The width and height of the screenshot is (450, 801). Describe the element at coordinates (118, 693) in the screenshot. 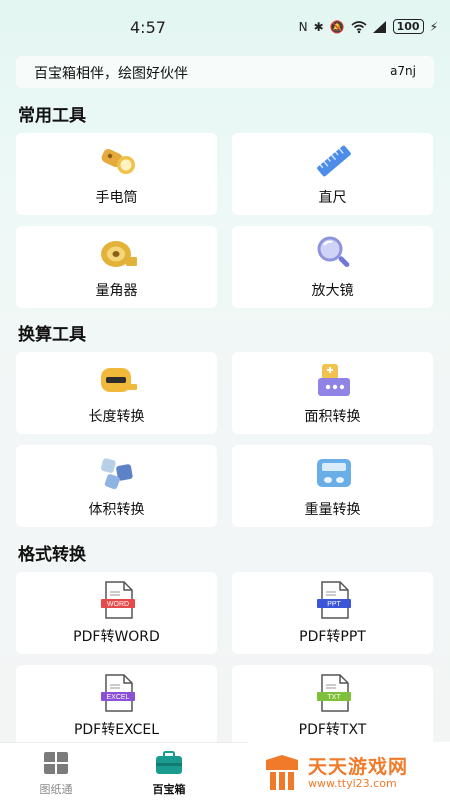

I see `excel-file-icon: EXCEL` at that location.